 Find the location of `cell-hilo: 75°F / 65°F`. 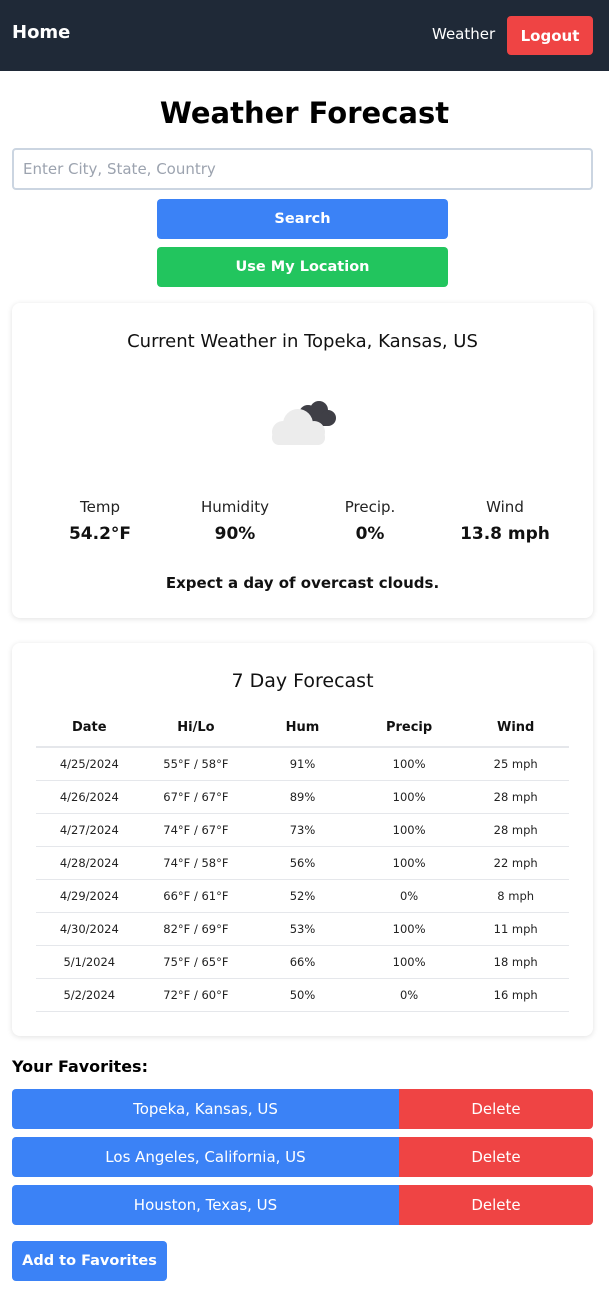

cell-hilo: 75°F / 65°F is located at coordinates (196, 962).